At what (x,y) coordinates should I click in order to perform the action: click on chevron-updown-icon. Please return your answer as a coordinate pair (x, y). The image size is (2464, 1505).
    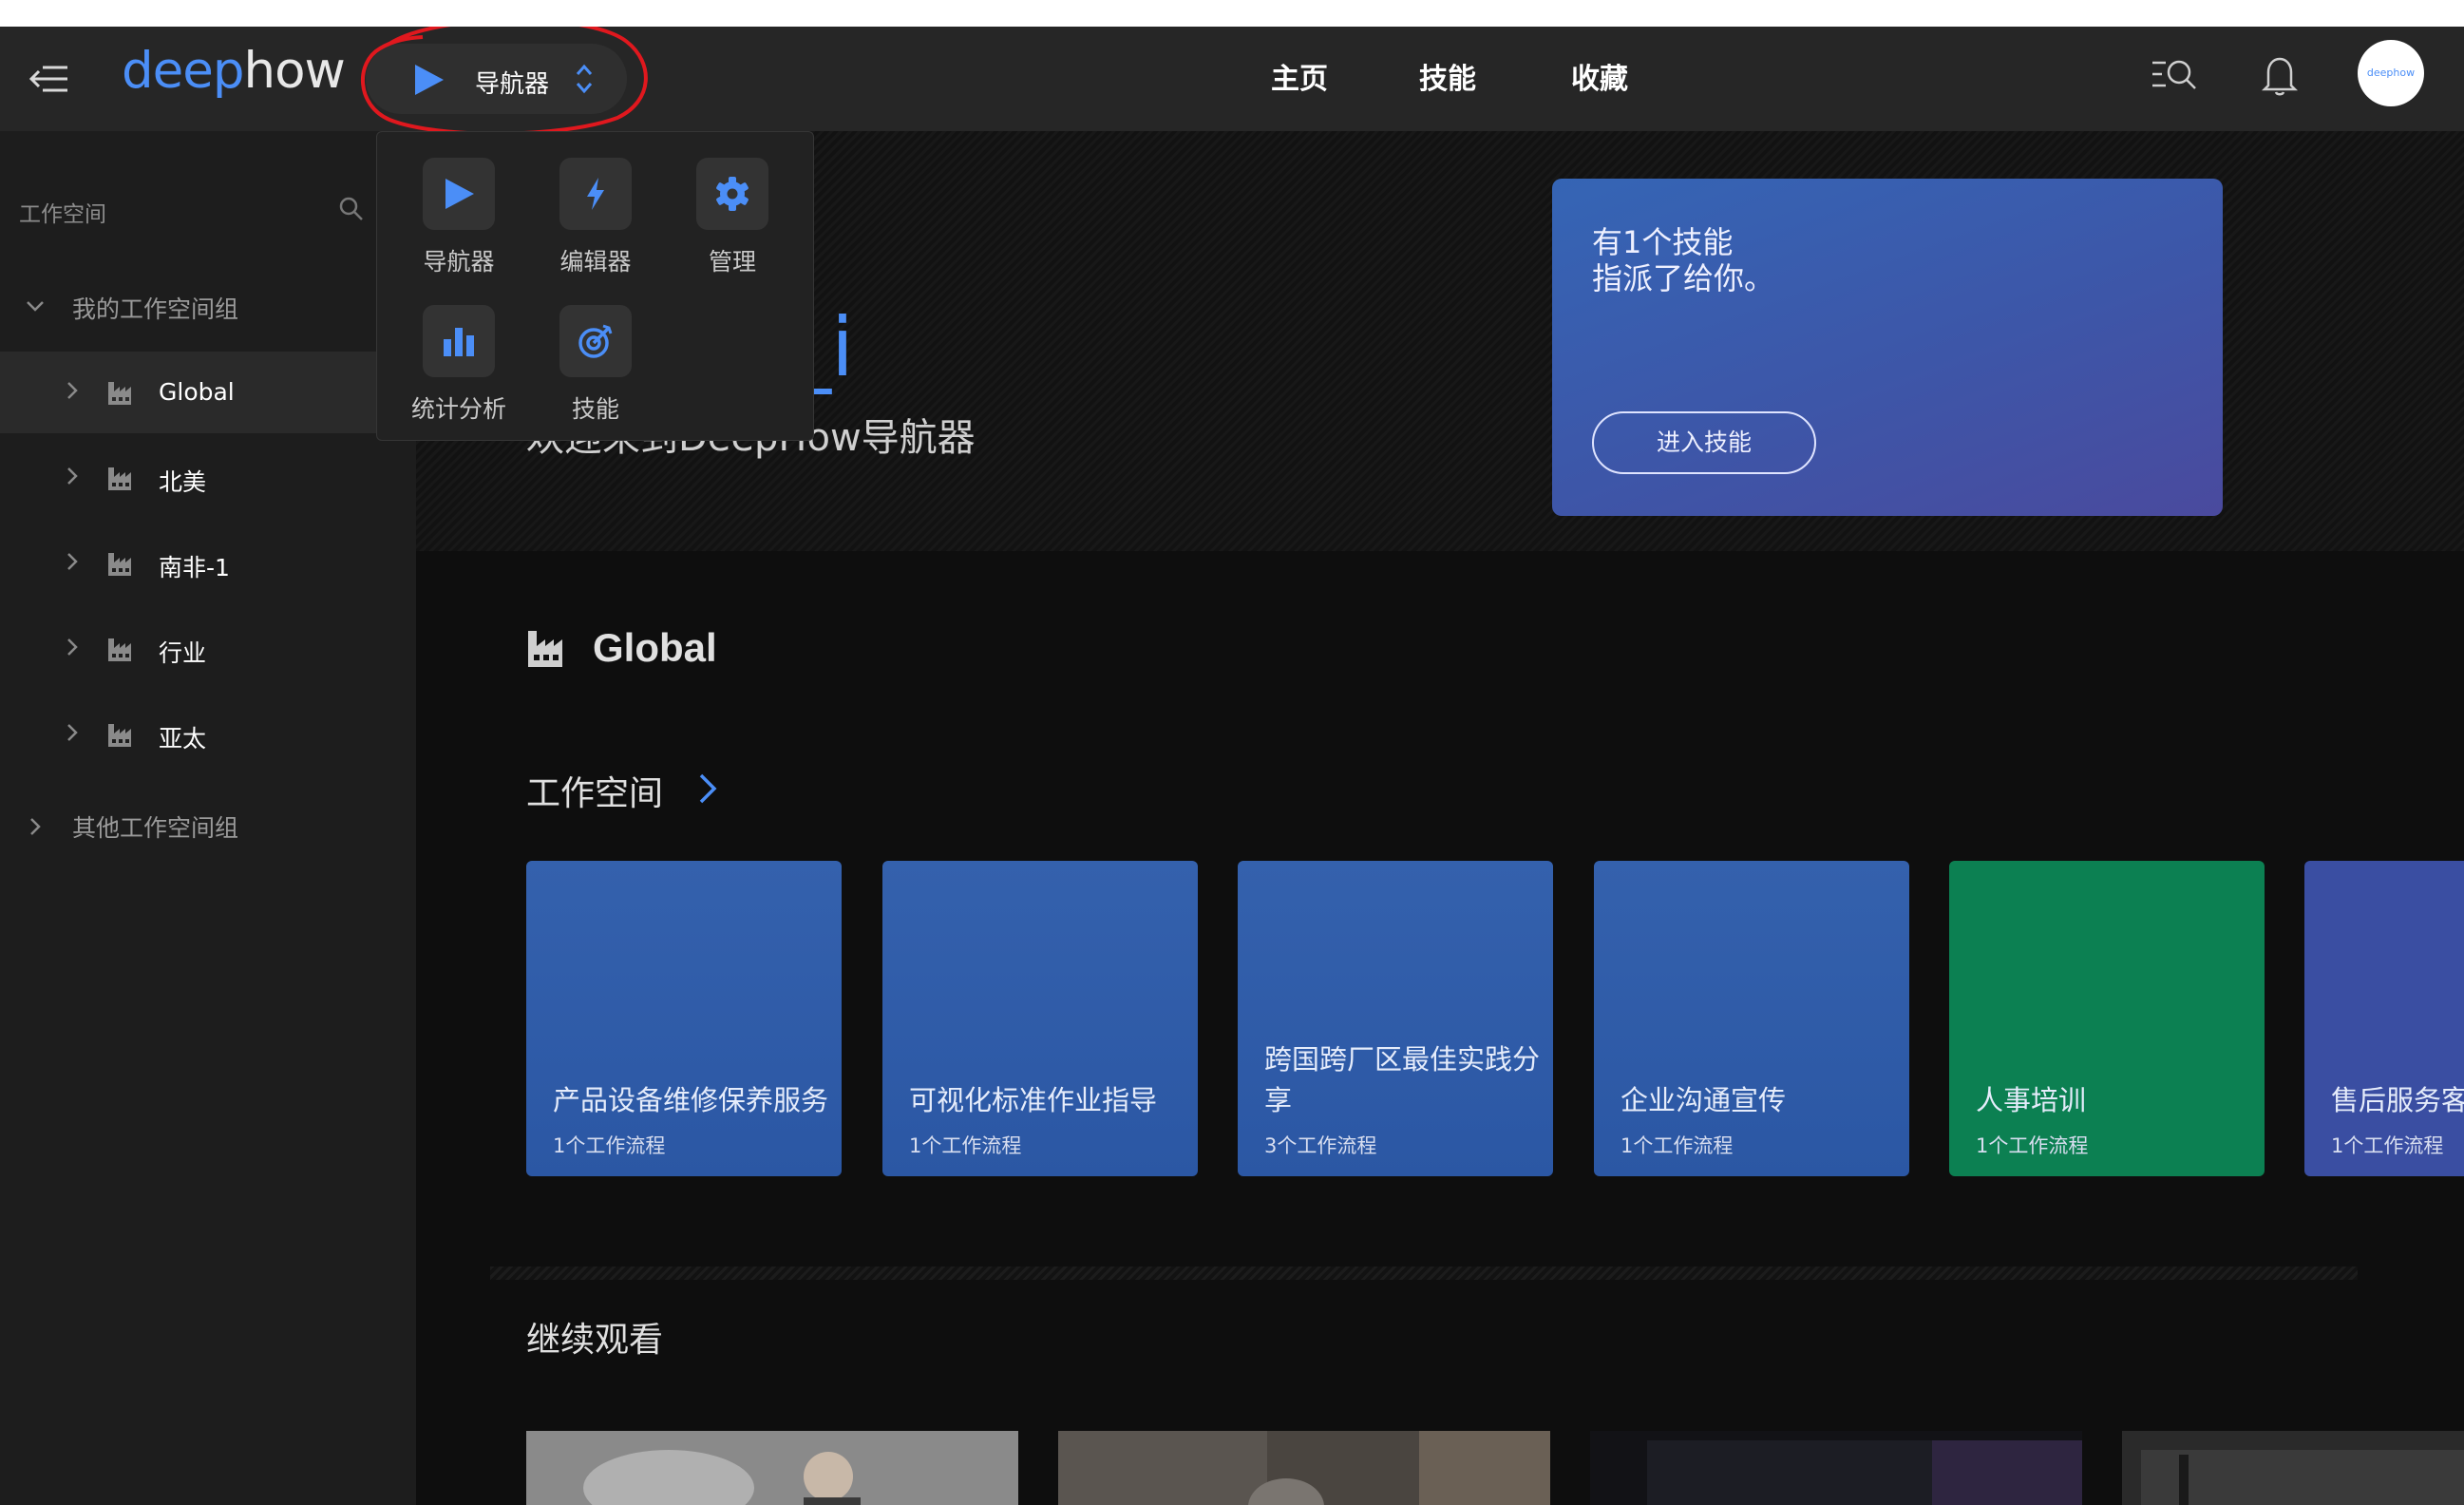
    Looking at the image, I should click on (584, 79).